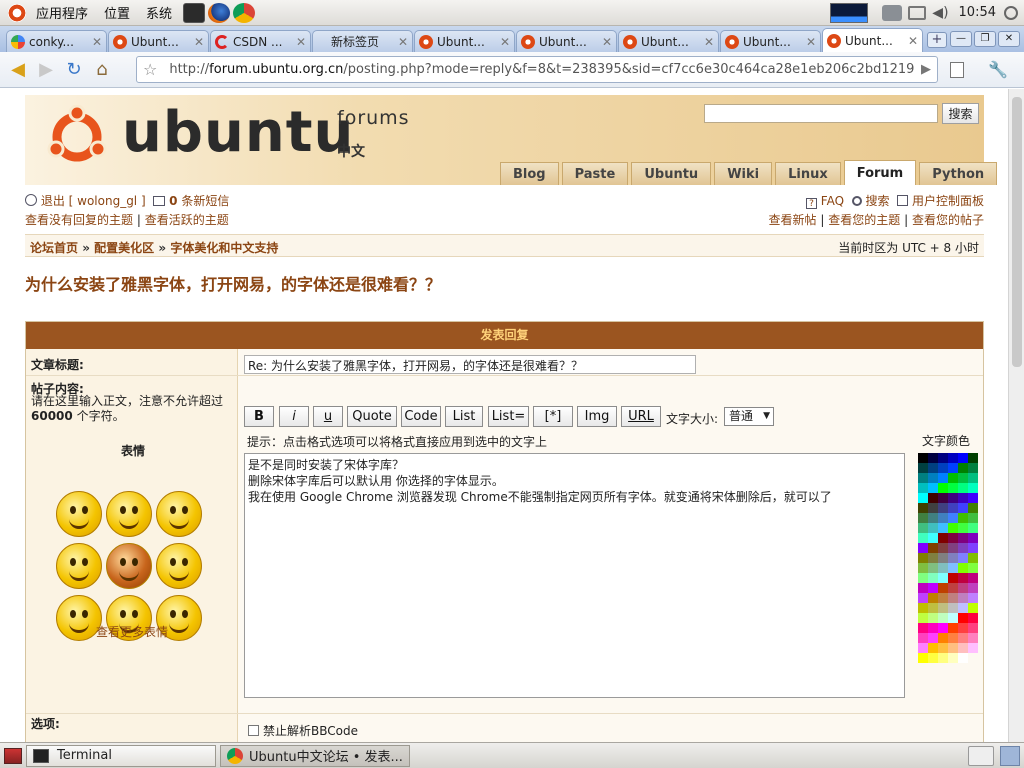 This screenshot has width=1024, height=768. Describe the element at coordinates (743, 173) in the screenshot. I see `nav-wiki: Wiki` at that location.